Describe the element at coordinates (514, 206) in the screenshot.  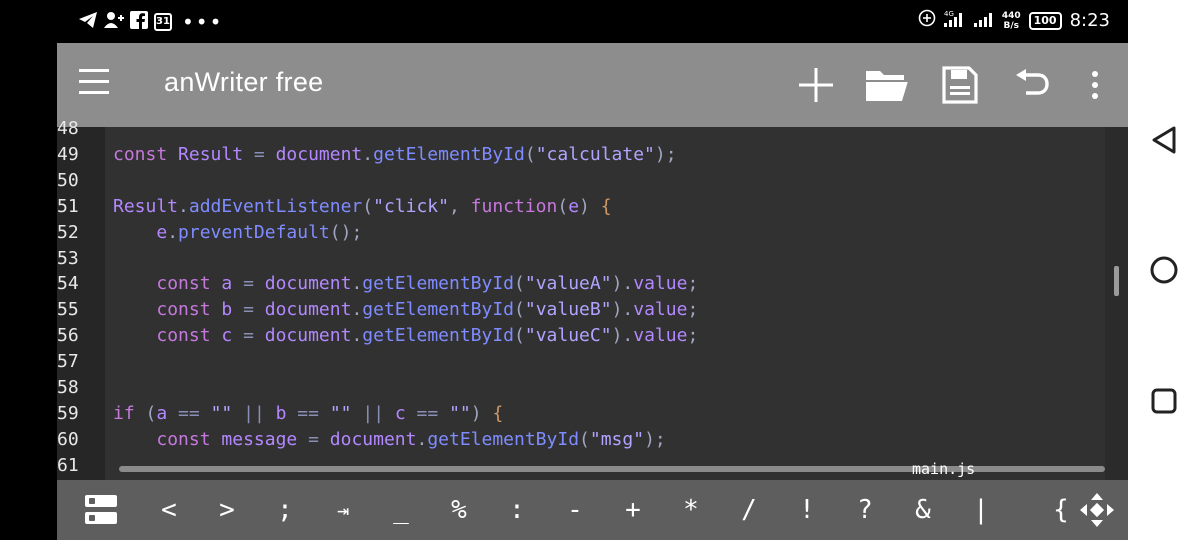
I see `code-token: function` at that location.